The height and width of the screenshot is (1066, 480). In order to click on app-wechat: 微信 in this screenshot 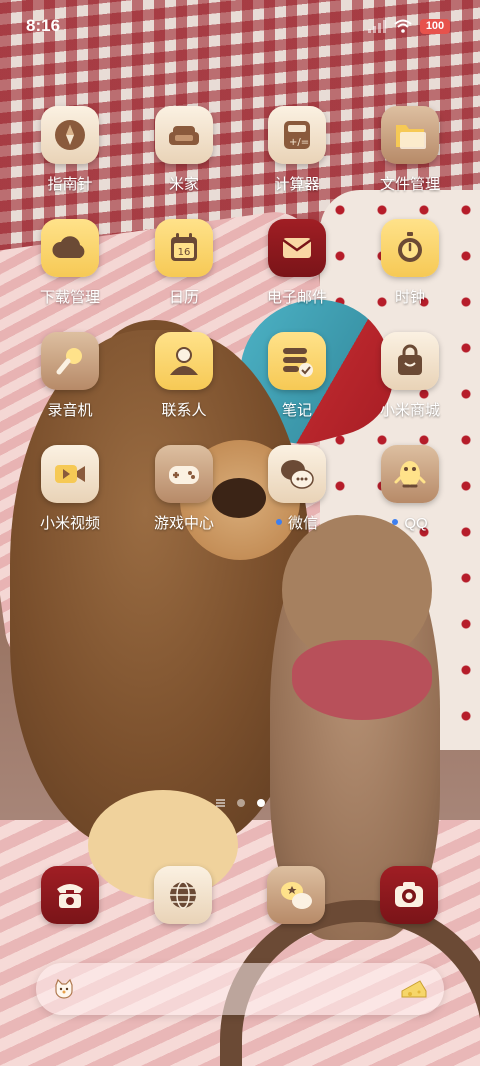, I will do `click(297, 489)`.